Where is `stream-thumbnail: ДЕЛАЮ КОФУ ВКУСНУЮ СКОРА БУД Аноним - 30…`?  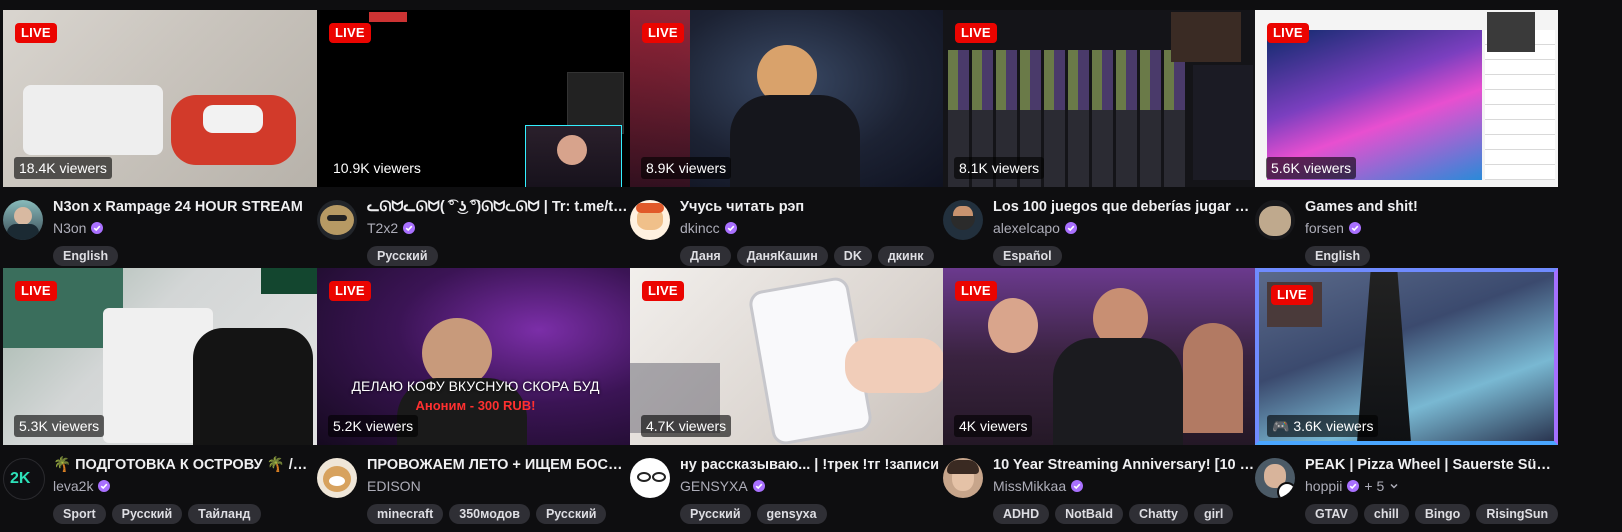
stream-thumbnail: ДЕЛАЮ КОФУ ВКУСНУЮ СКОРА БУД Аноним - 30… is located at coordinates (475, 356).